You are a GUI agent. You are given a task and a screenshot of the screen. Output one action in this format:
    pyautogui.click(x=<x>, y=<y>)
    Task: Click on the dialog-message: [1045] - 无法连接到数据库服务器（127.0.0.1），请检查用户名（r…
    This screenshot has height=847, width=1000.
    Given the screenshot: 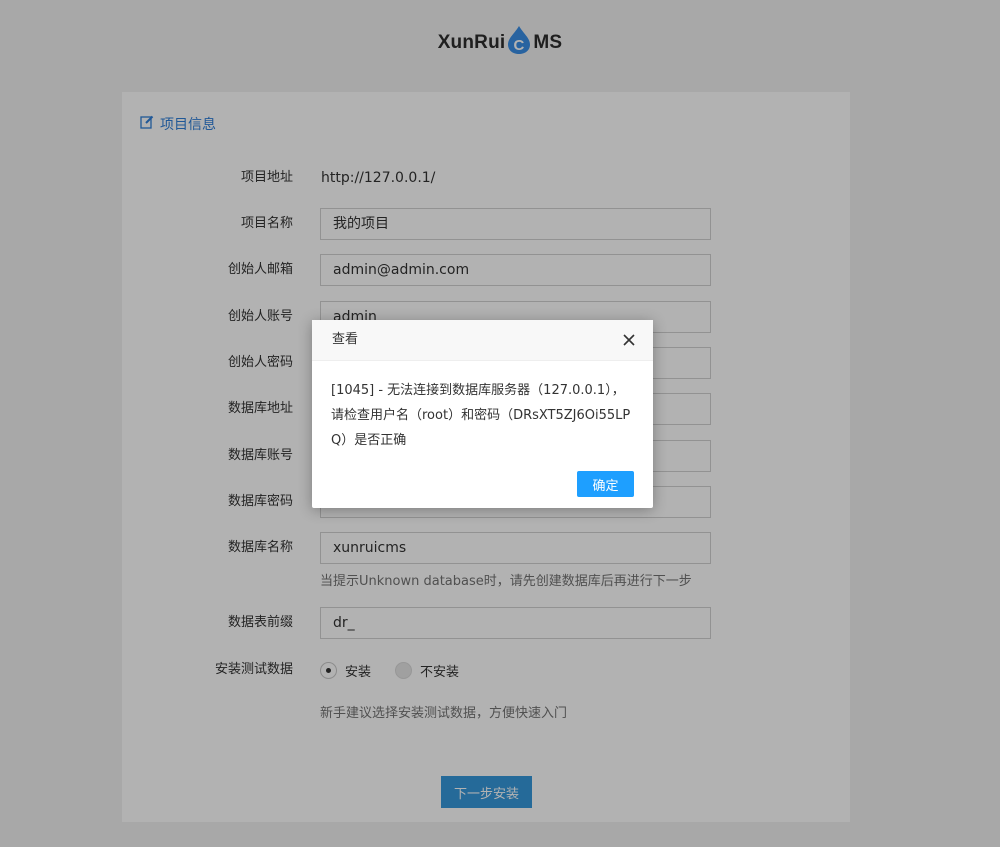 What is the action you would take?
    pyautogui.click(x=481, y=415)
    